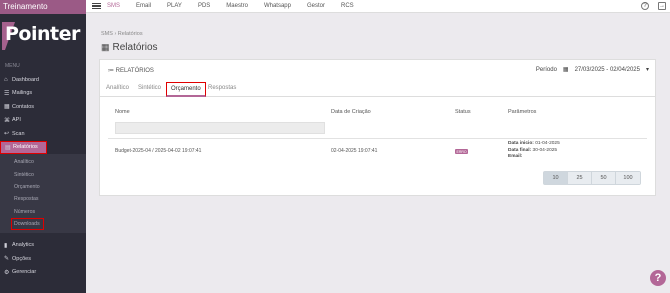  What do you see at coordinates (131, 71) in the screenshot?
I see `card-label: ≔ RELATÓRIOS` at bounding box center [131, 71].